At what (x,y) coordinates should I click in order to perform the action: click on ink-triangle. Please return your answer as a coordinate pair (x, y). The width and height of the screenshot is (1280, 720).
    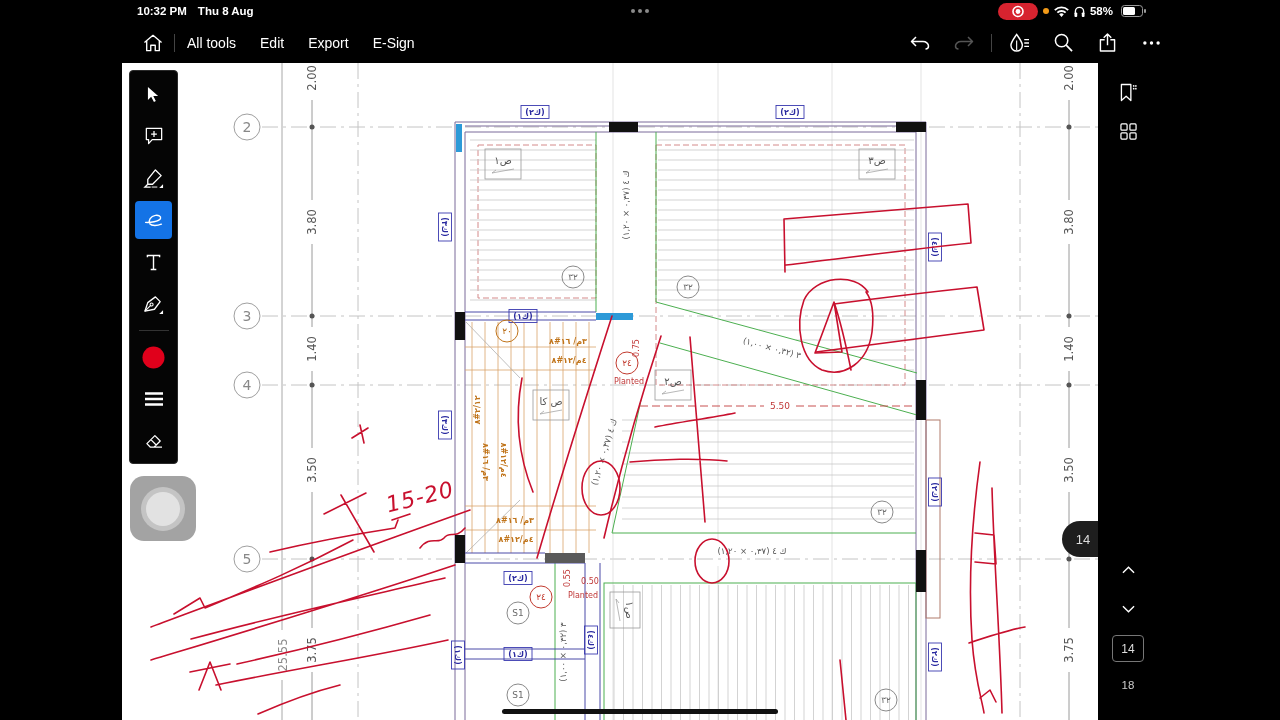
    Looking at the image, I should click on (833, 336).